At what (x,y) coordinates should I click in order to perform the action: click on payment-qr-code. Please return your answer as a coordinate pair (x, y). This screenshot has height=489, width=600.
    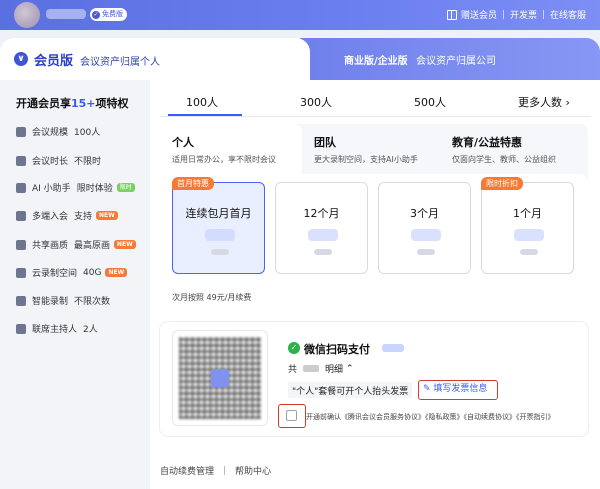
    Looking at the image, I should click on (220, 378).